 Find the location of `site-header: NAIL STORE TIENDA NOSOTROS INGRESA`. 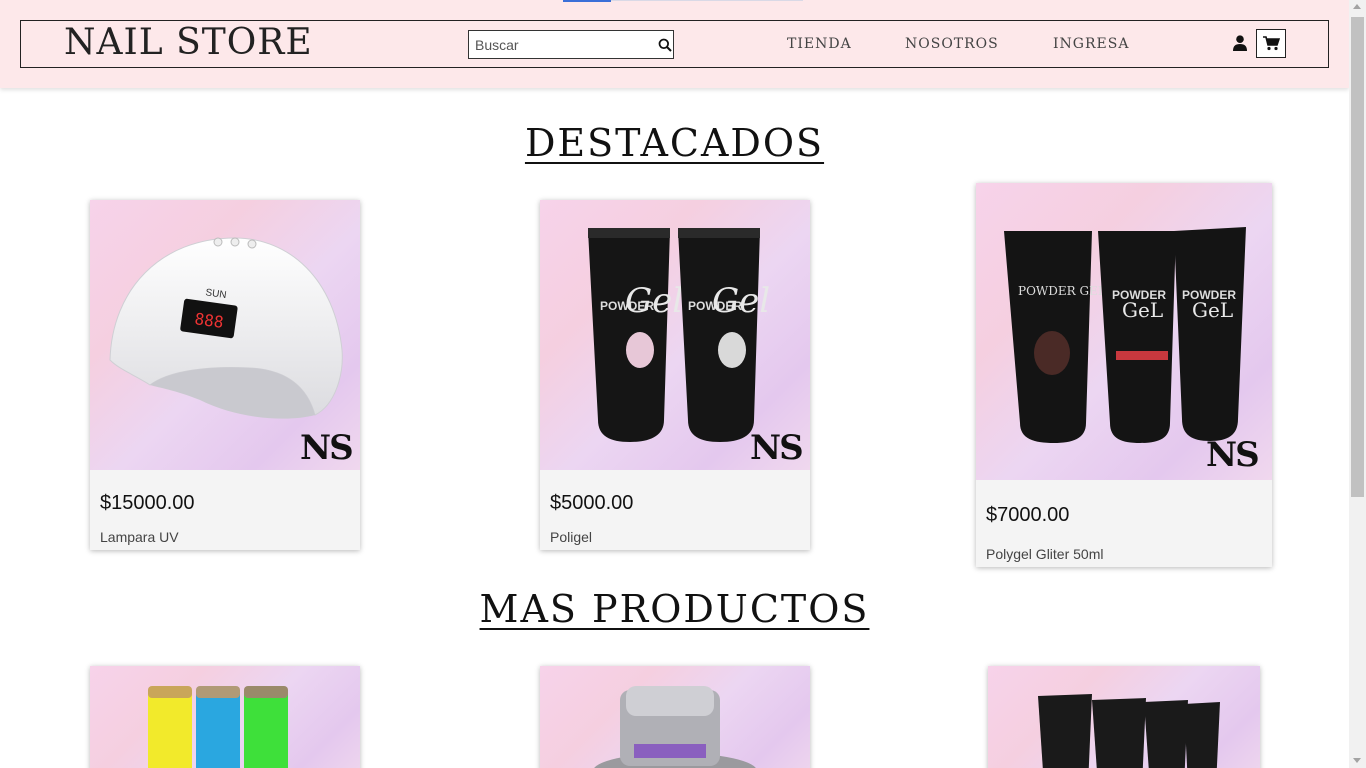

site-header: NAIL STORE TIENDA NOSOTROS INGRESA is located at coordinates (674, 44).